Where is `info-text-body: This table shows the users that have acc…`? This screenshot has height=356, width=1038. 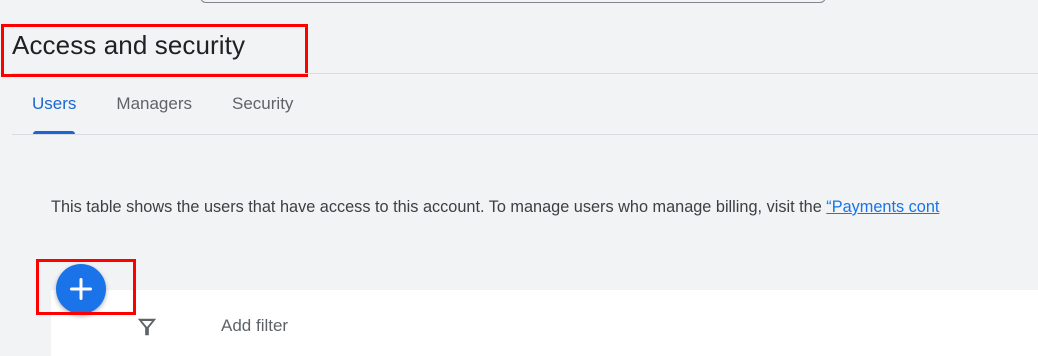
info-text-body: This table shows the users that have acc… is located at coordinates (439, 207).